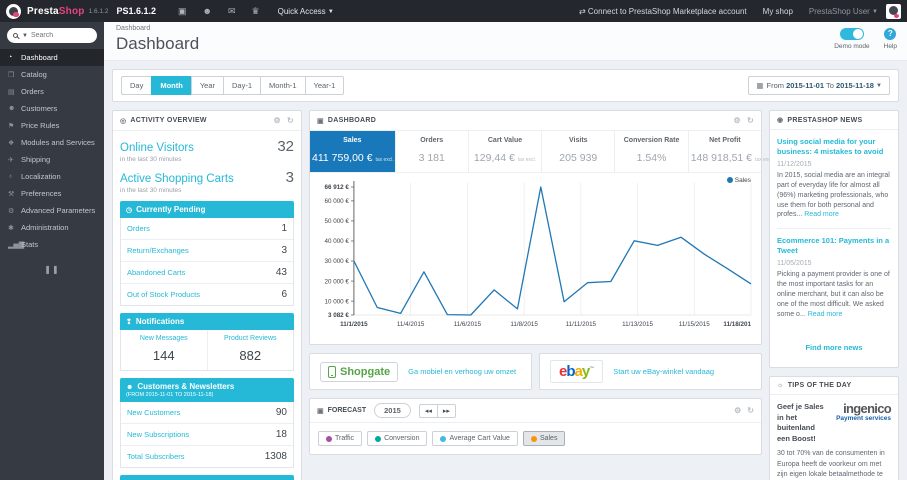 The height and width of the screenshot is (480, 907). I want to click on kpi-conversion-rate: Conversion Rate 1.54%, so click(652, 151).